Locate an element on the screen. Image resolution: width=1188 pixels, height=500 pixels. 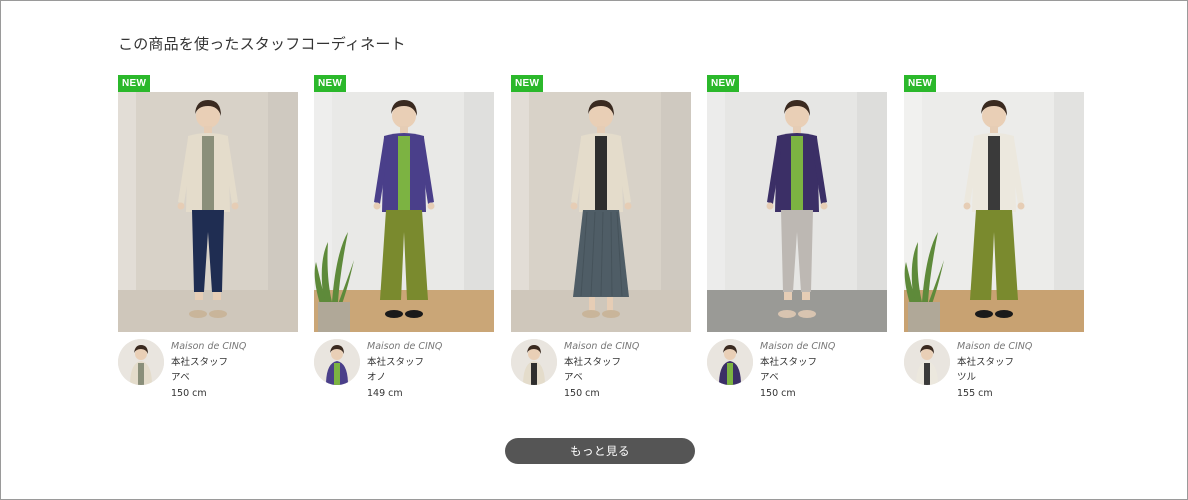
see-more-button: もっと見る is located at coordinates (600, 451).